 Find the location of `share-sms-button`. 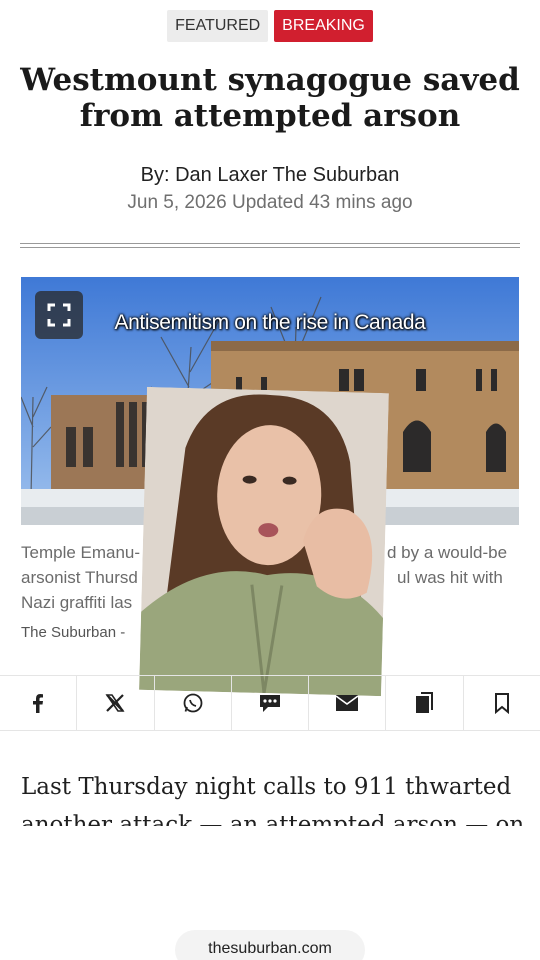

share-sms-button is located at coordinates (271, 703).